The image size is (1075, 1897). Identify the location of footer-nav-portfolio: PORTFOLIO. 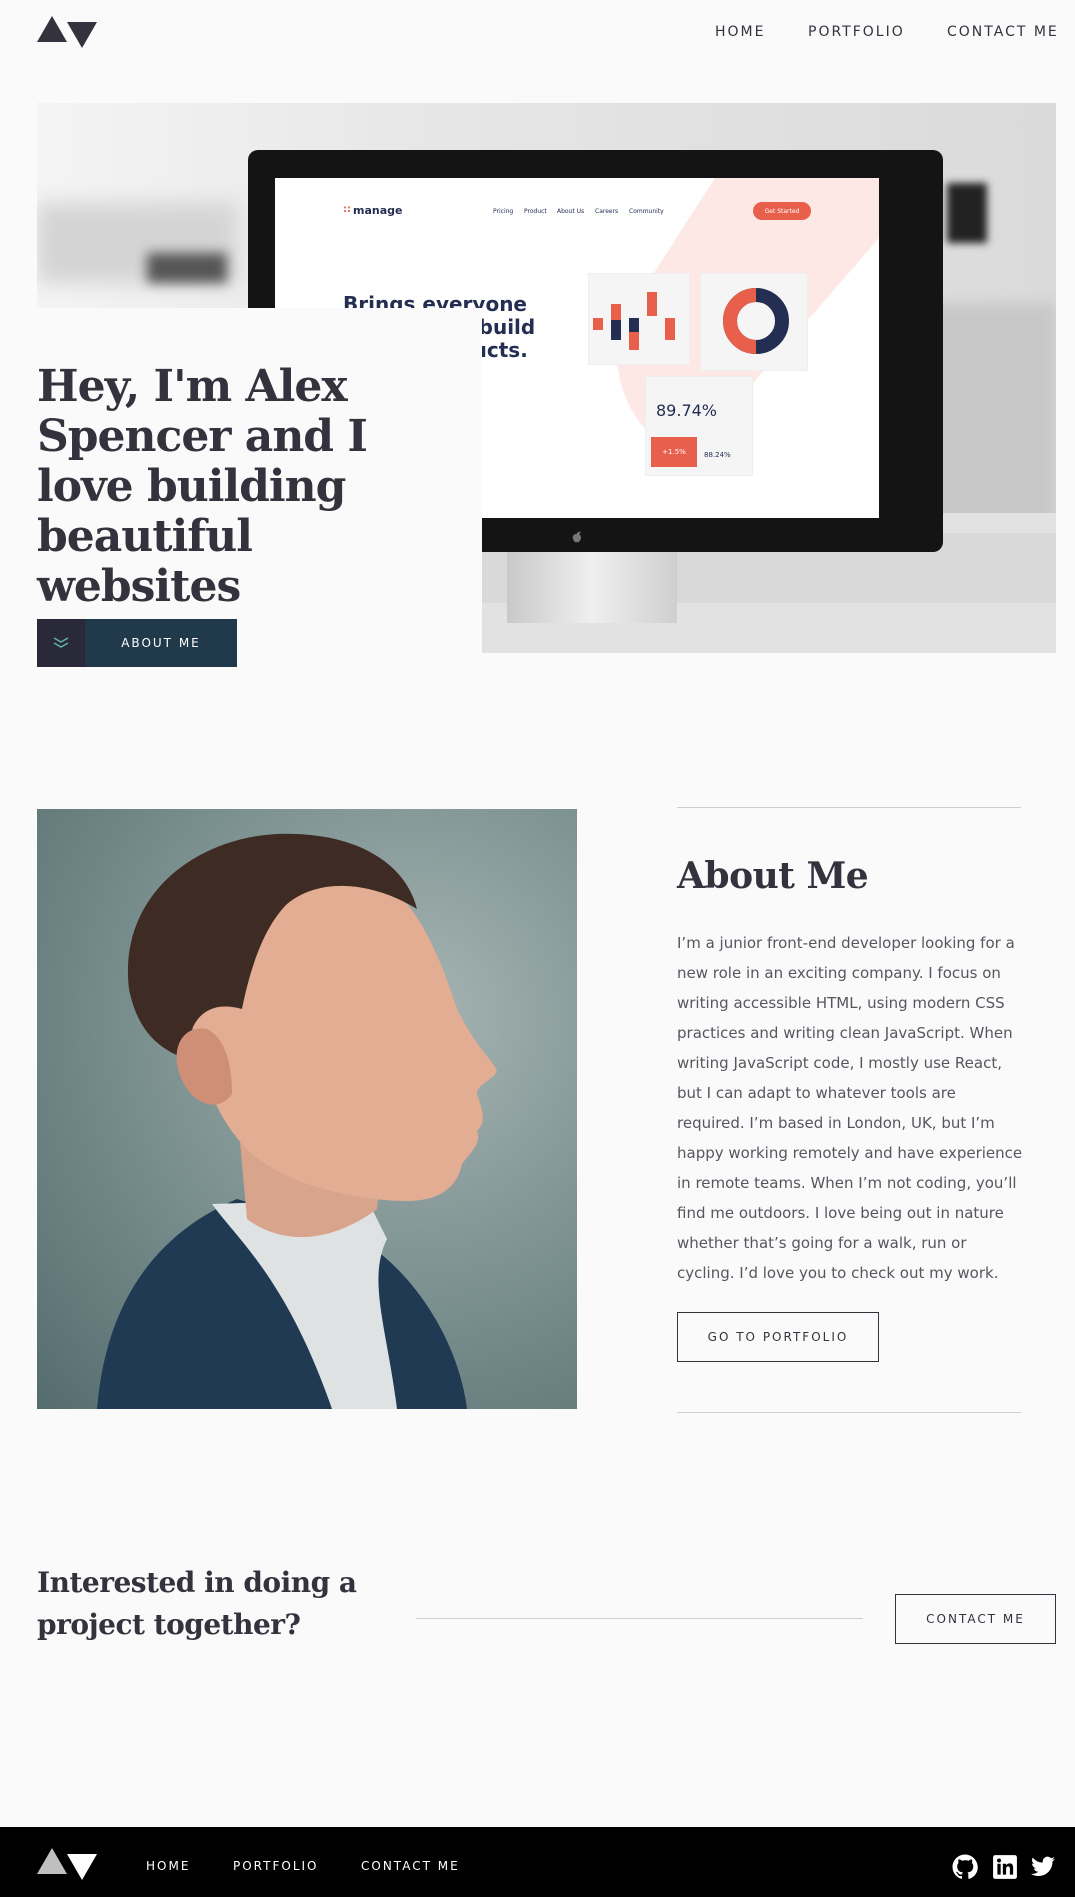
(276, 1866).